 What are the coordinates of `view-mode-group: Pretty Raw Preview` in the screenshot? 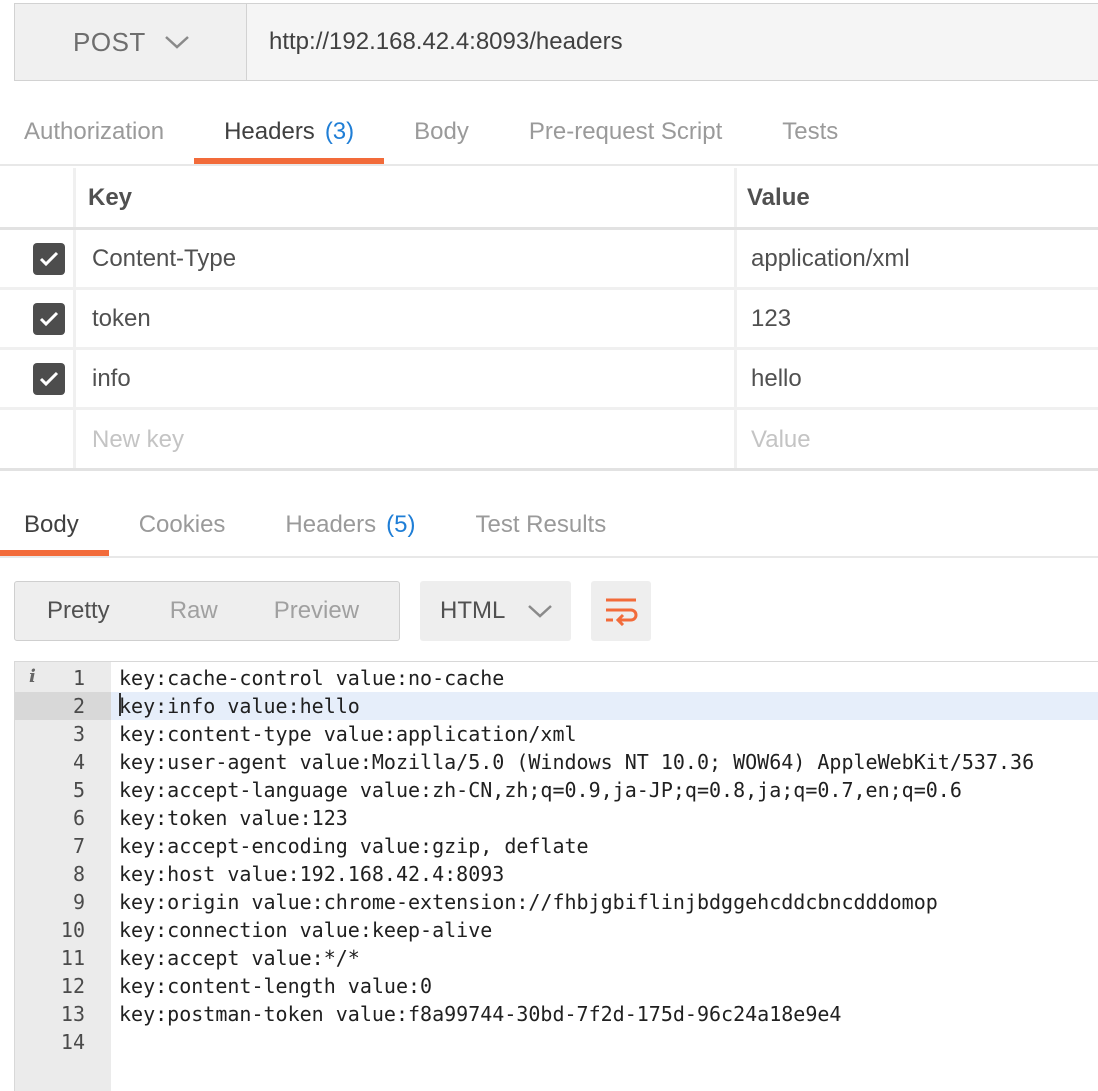 It's located at (207, 611).